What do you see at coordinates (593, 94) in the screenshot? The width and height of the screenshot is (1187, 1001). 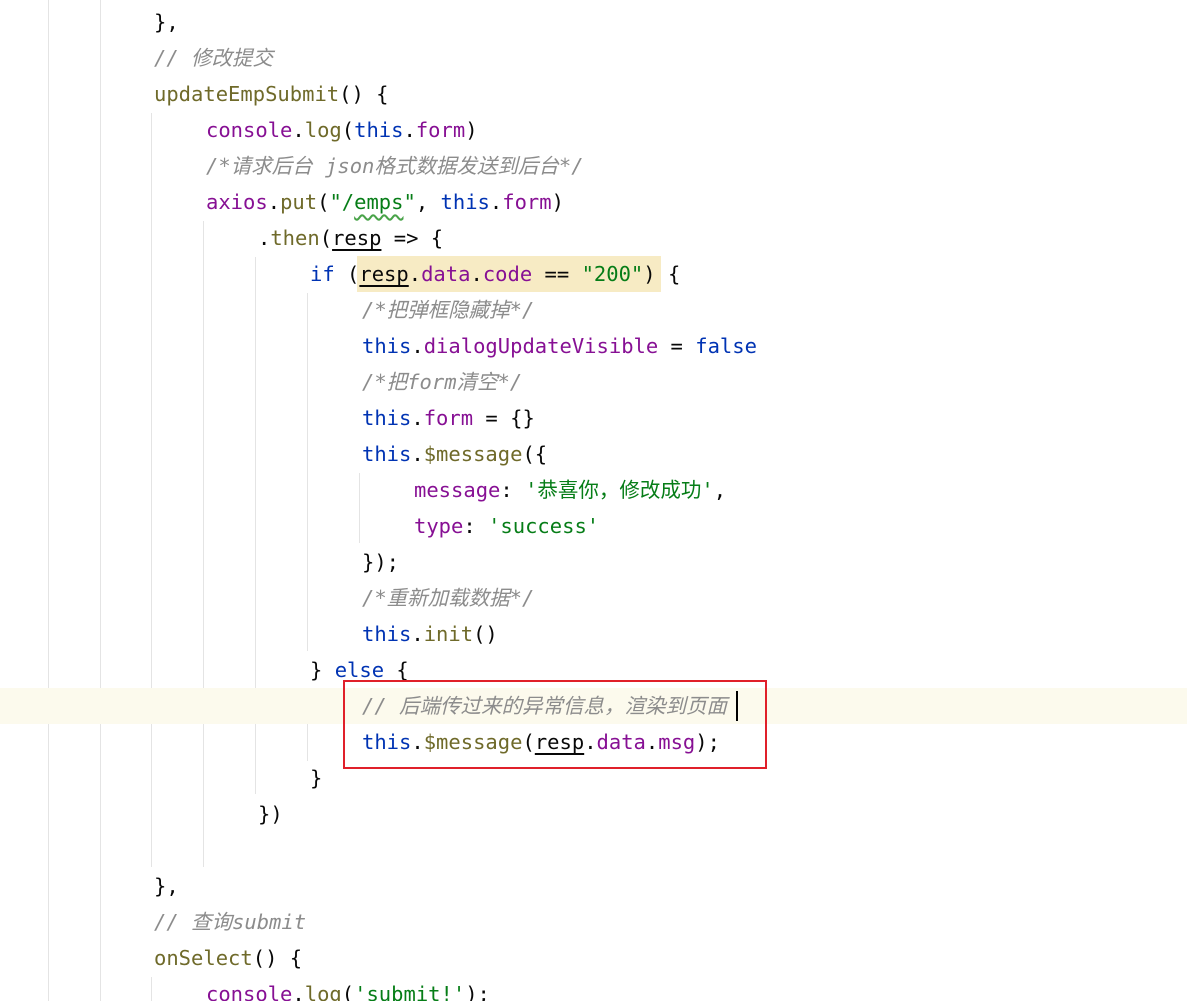 I see `code-line: updateEmpSubmit() {` at bounding box center [593, 94].